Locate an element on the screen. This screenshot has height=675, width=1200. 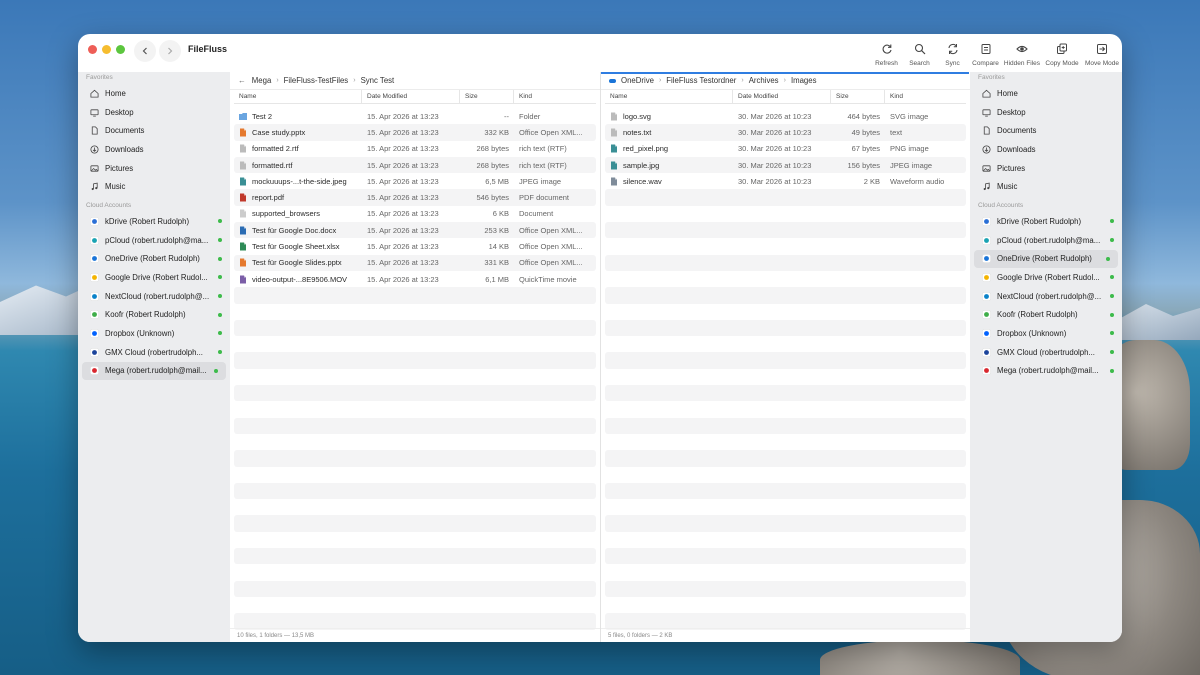
home-icon is located at coordinates (986, 93).